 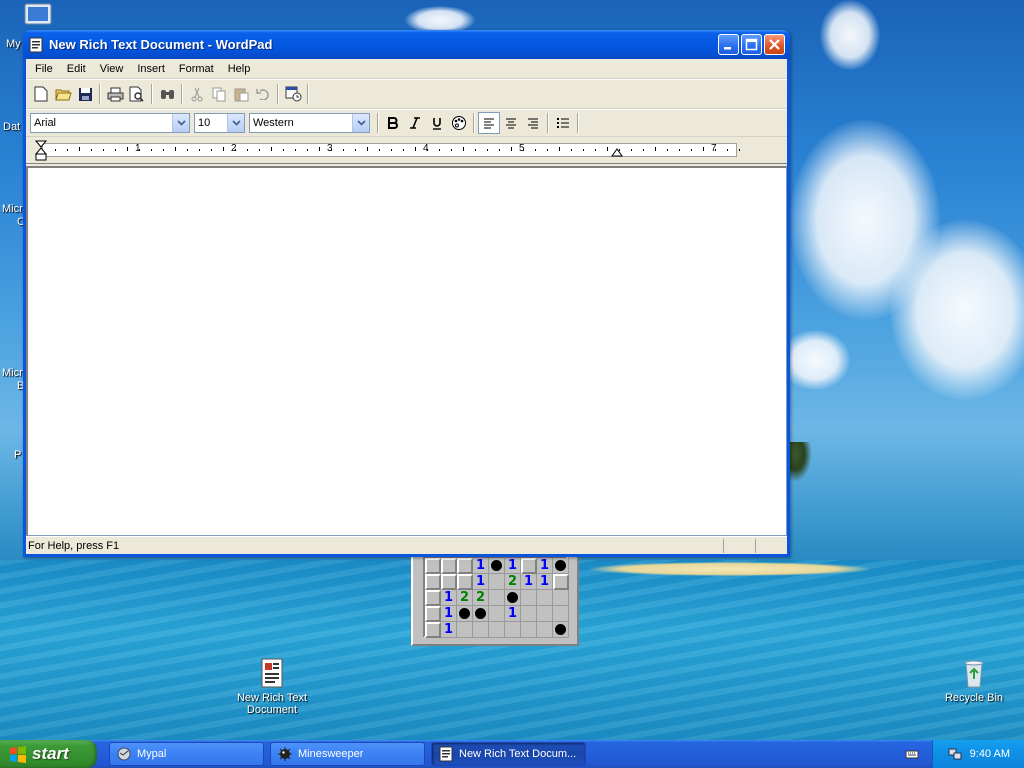 I want to click on cut-button, so click(x=197, y=94).